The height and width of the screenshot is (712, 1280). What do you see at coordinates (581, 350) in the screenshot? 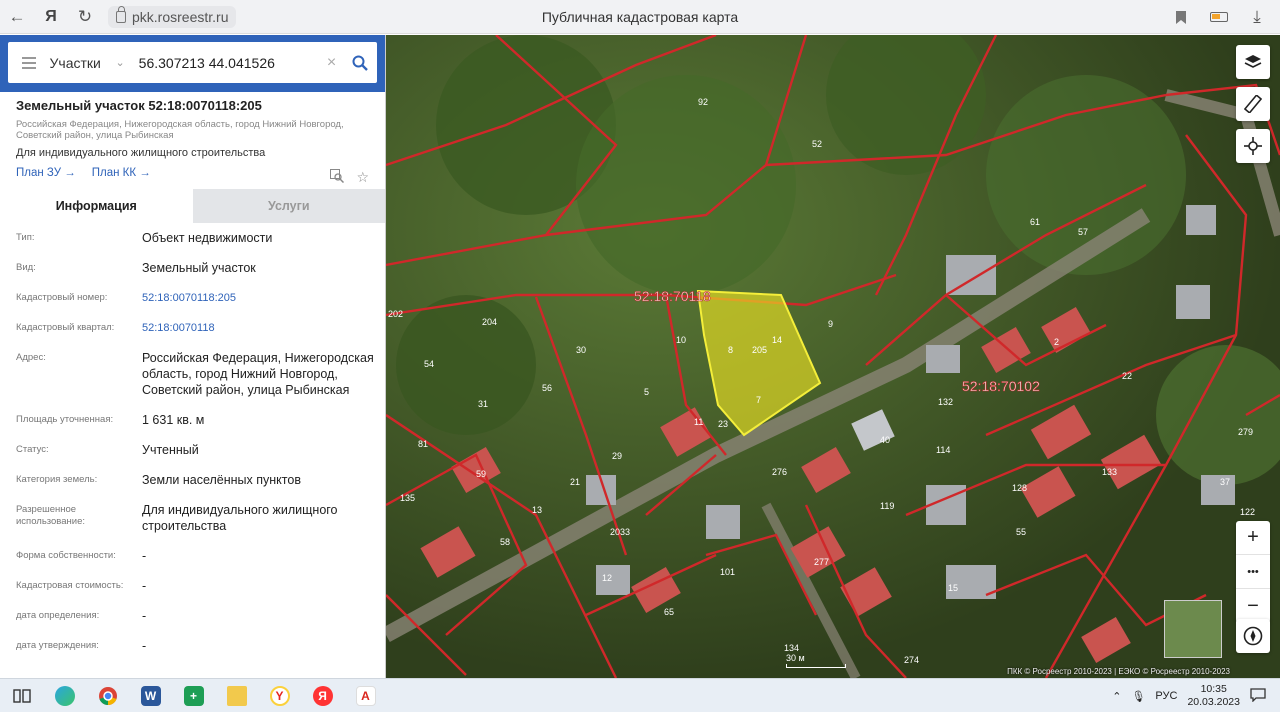
I see `map-label-30: 30` at bounding box center [581, 350].